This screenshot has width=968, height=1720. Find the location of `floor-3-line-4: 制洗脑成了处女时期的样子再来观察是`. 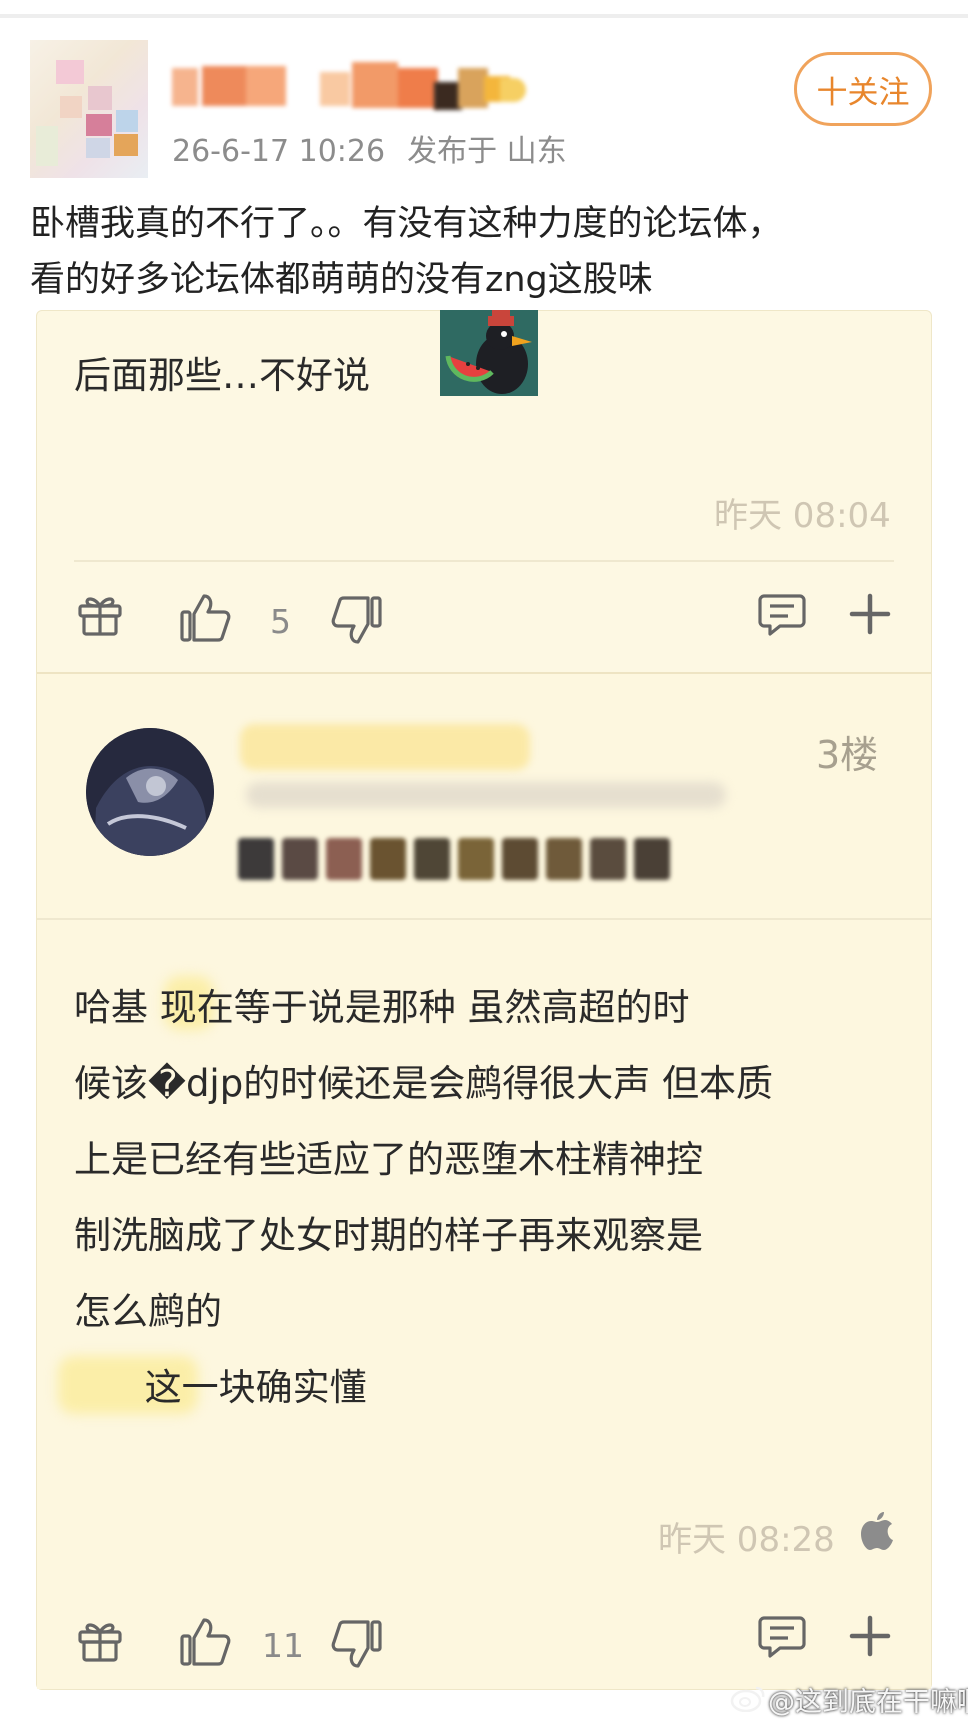

floor-3-line-4: 制洗脑成了处女时期的样子再来观察是 is located at coordinates (388, 1235).